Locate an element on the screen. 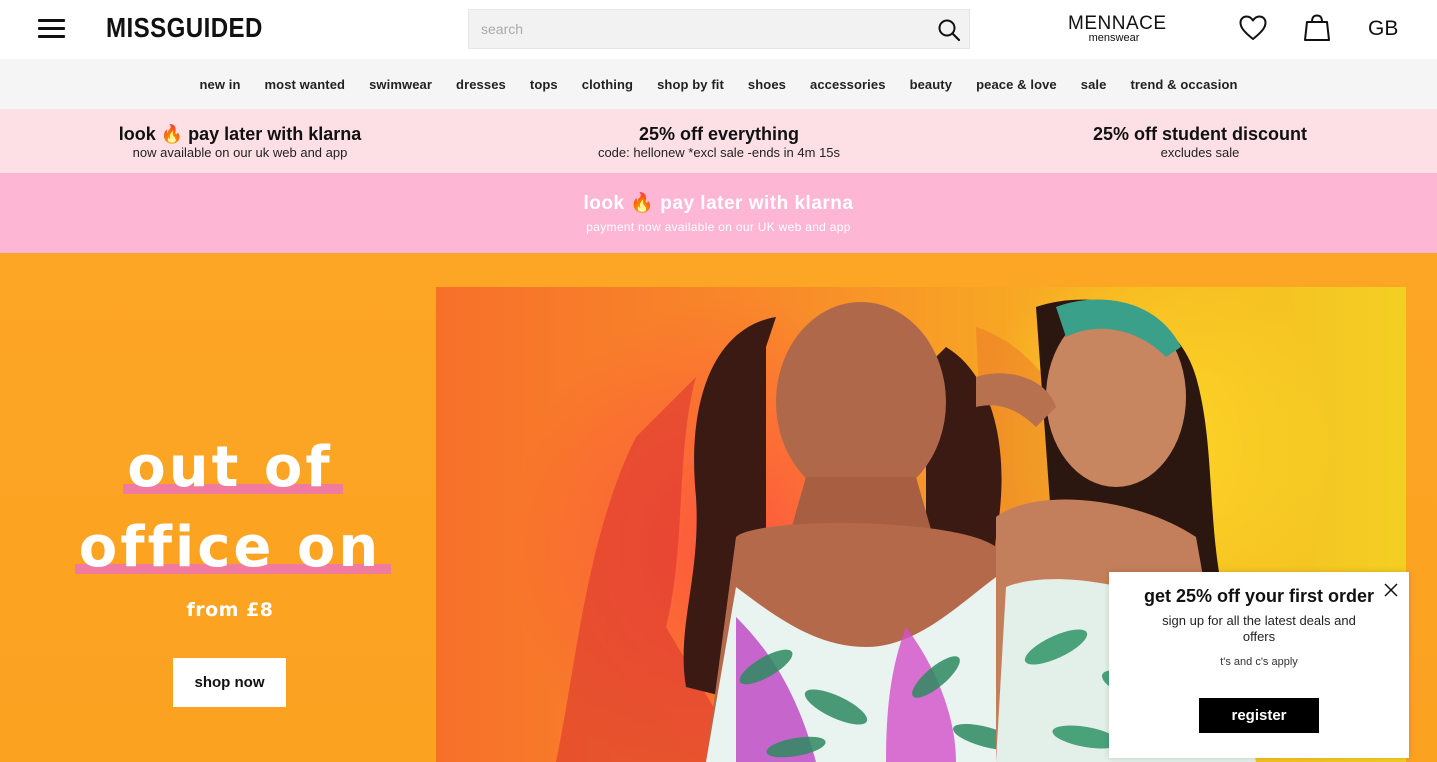  nav-most-wanted: most wanted is located at coordinates (305, 84).